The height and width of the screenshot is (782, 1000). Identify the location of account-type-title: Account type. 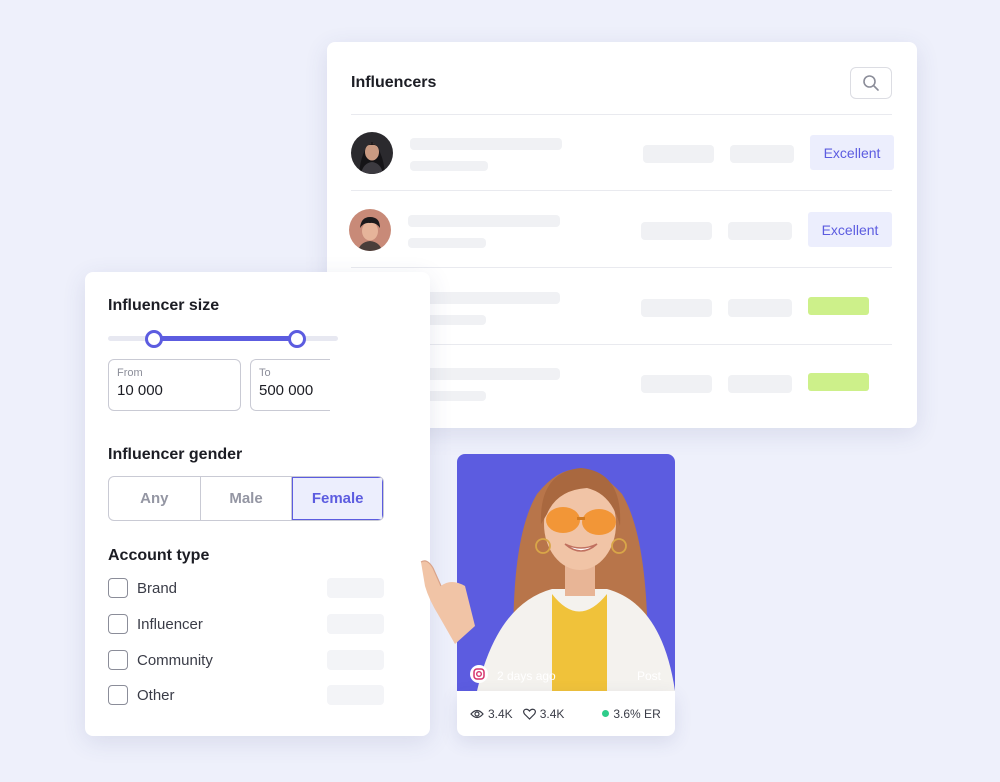
(159, 555).